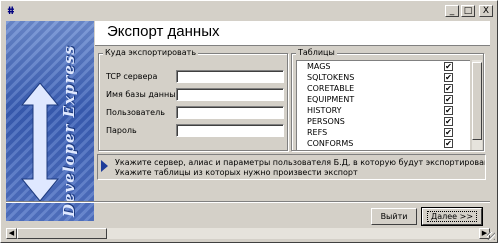  I want to click on next-button-label: Далее >>, so click(452, 216).